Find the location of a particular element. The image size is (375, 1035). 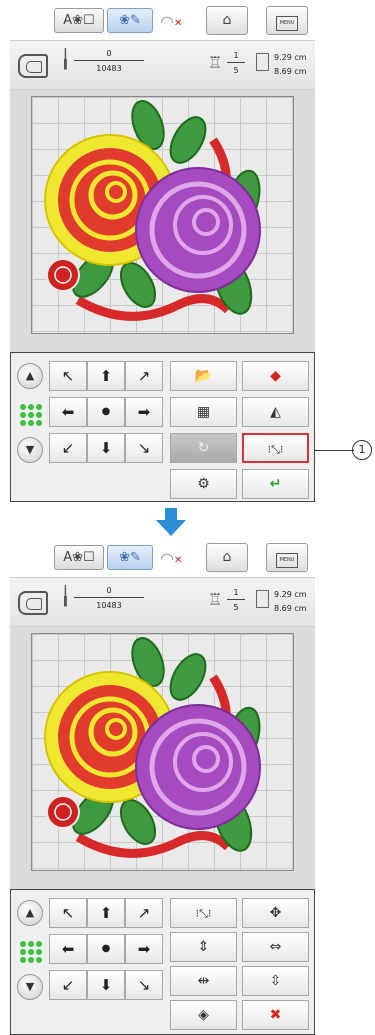

color-counter: 1 5 is located at coordinates (236, 600).